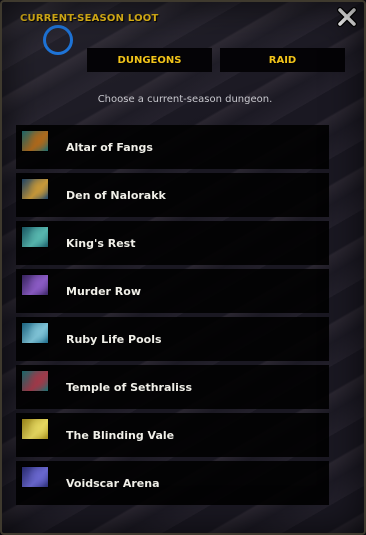 This screenshot has width=366, height=535. Describe the element at coordinates (172, 243) in the screenshot. I see `dungeon-row-kings-rest: King's Rest` at that location.